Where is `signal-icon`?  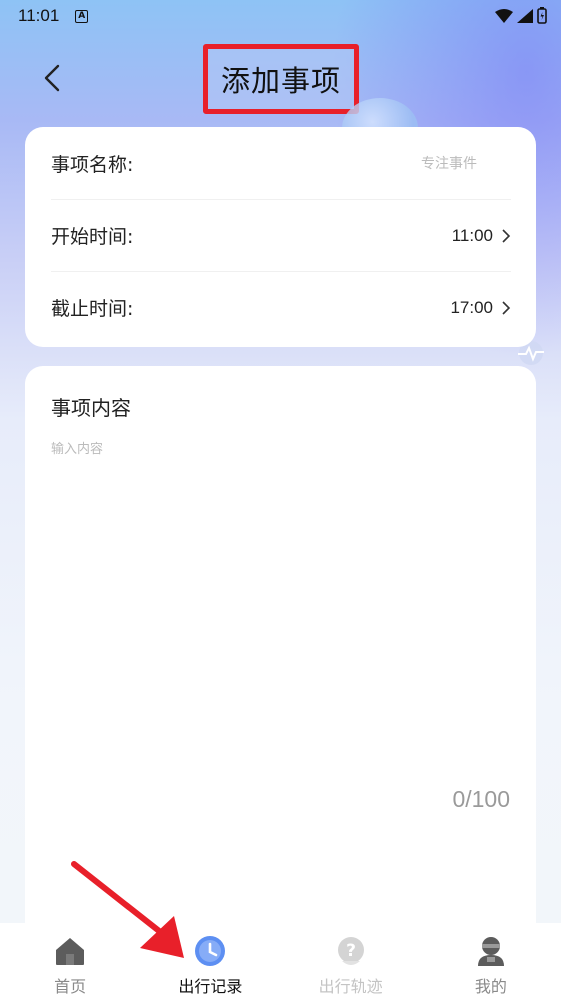 signal-icon is located at coordinates (525, 15).